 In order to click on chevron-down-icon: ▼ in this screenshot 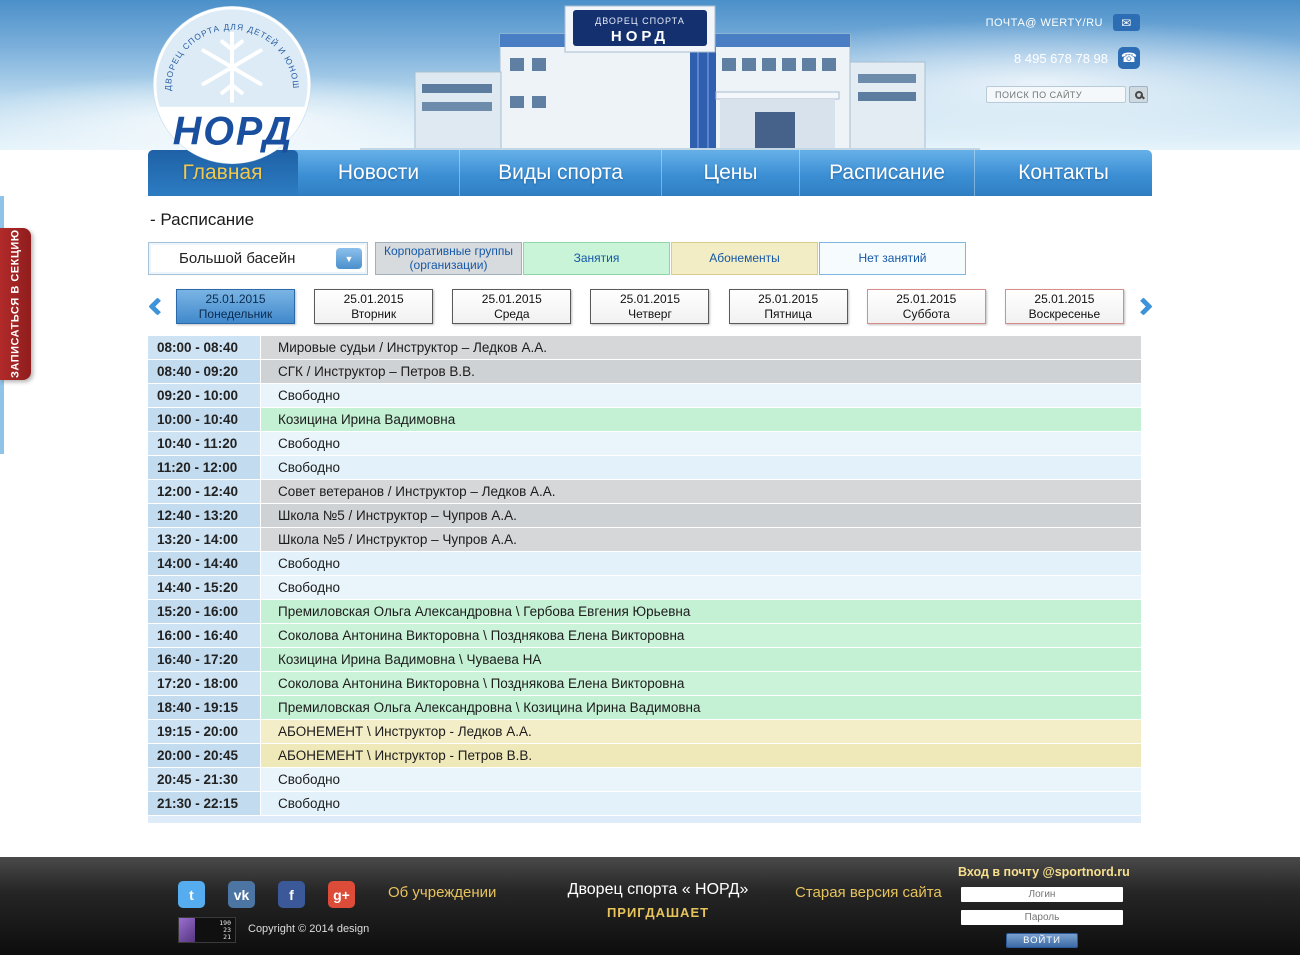, I will do `click(349, 258)`.